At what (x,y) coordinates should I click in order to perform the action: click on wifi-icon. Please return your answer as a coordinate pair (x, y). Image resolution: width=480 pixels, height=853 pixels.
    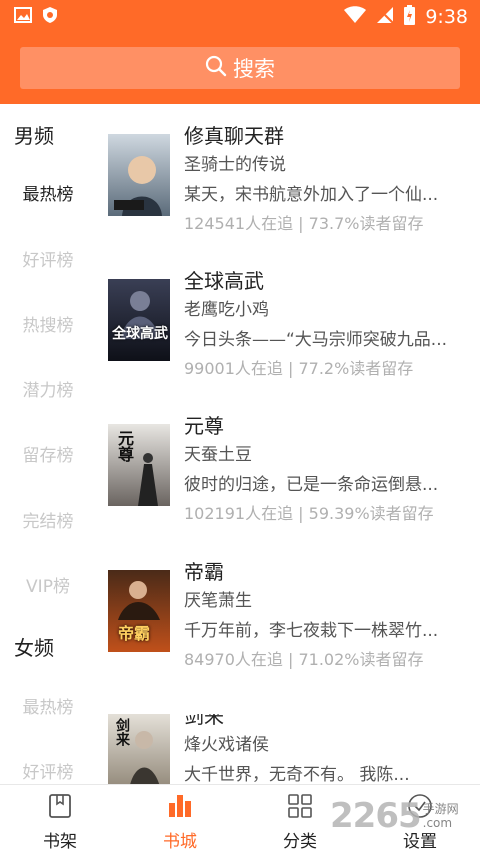
    Looking at the image, I should click on (355, 17).